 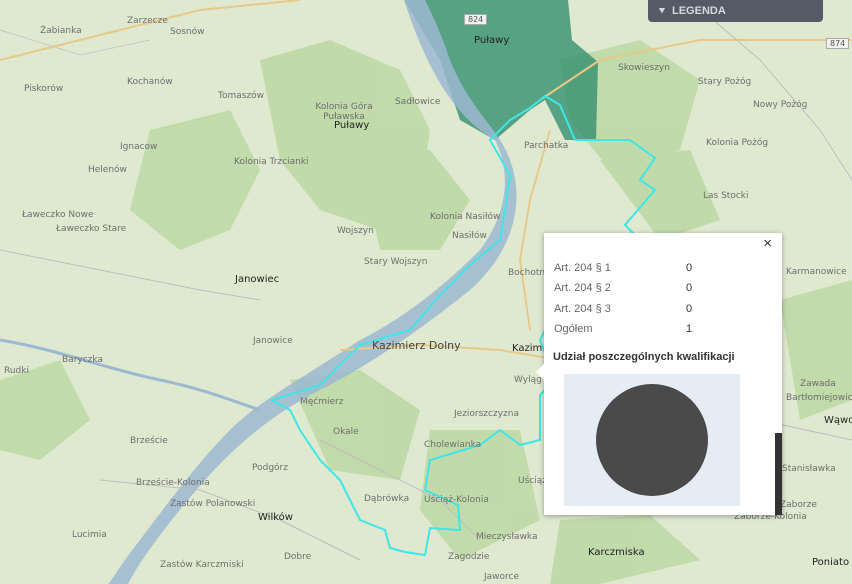 What do you see at coordinates (809, 469) in the screenshot?
I see `place-label: Stanisławka` at bounding box center [809, 469].